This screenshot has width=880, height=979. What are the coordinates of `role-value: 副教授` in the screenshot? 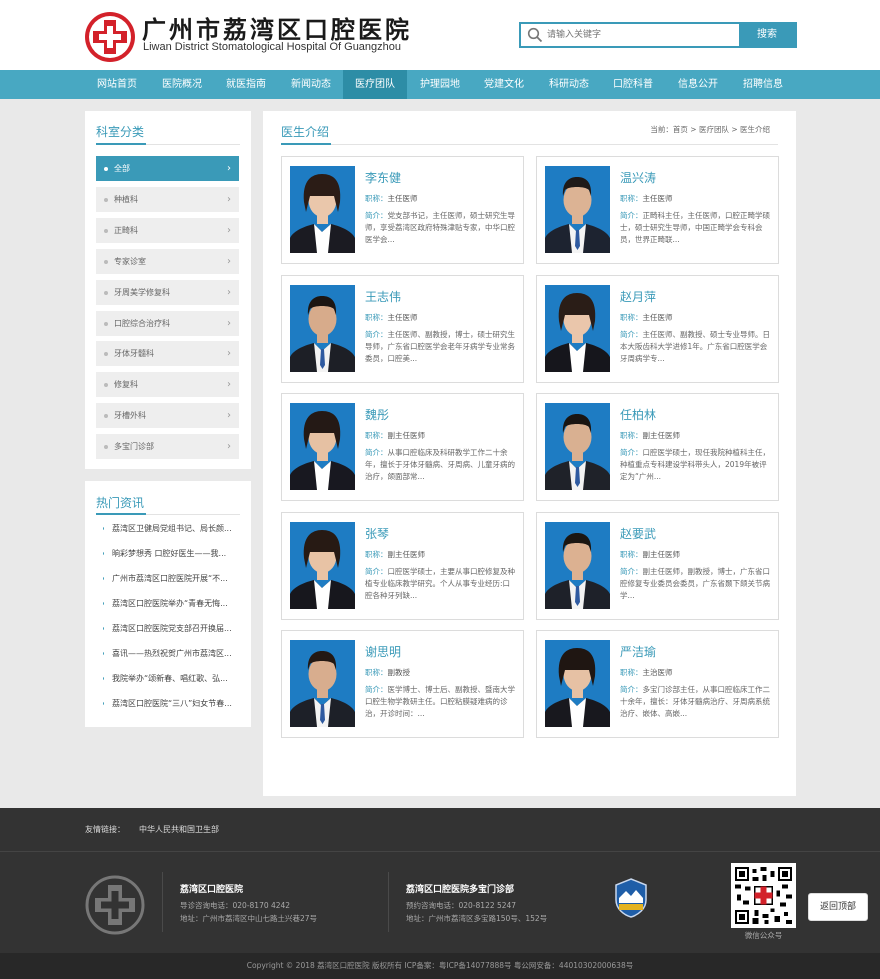 It's located at (399, 672).